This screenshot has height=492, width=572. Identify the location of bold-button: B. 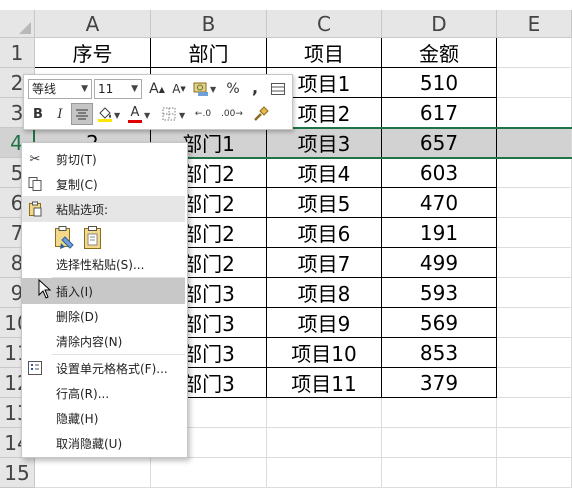
(38, 114).